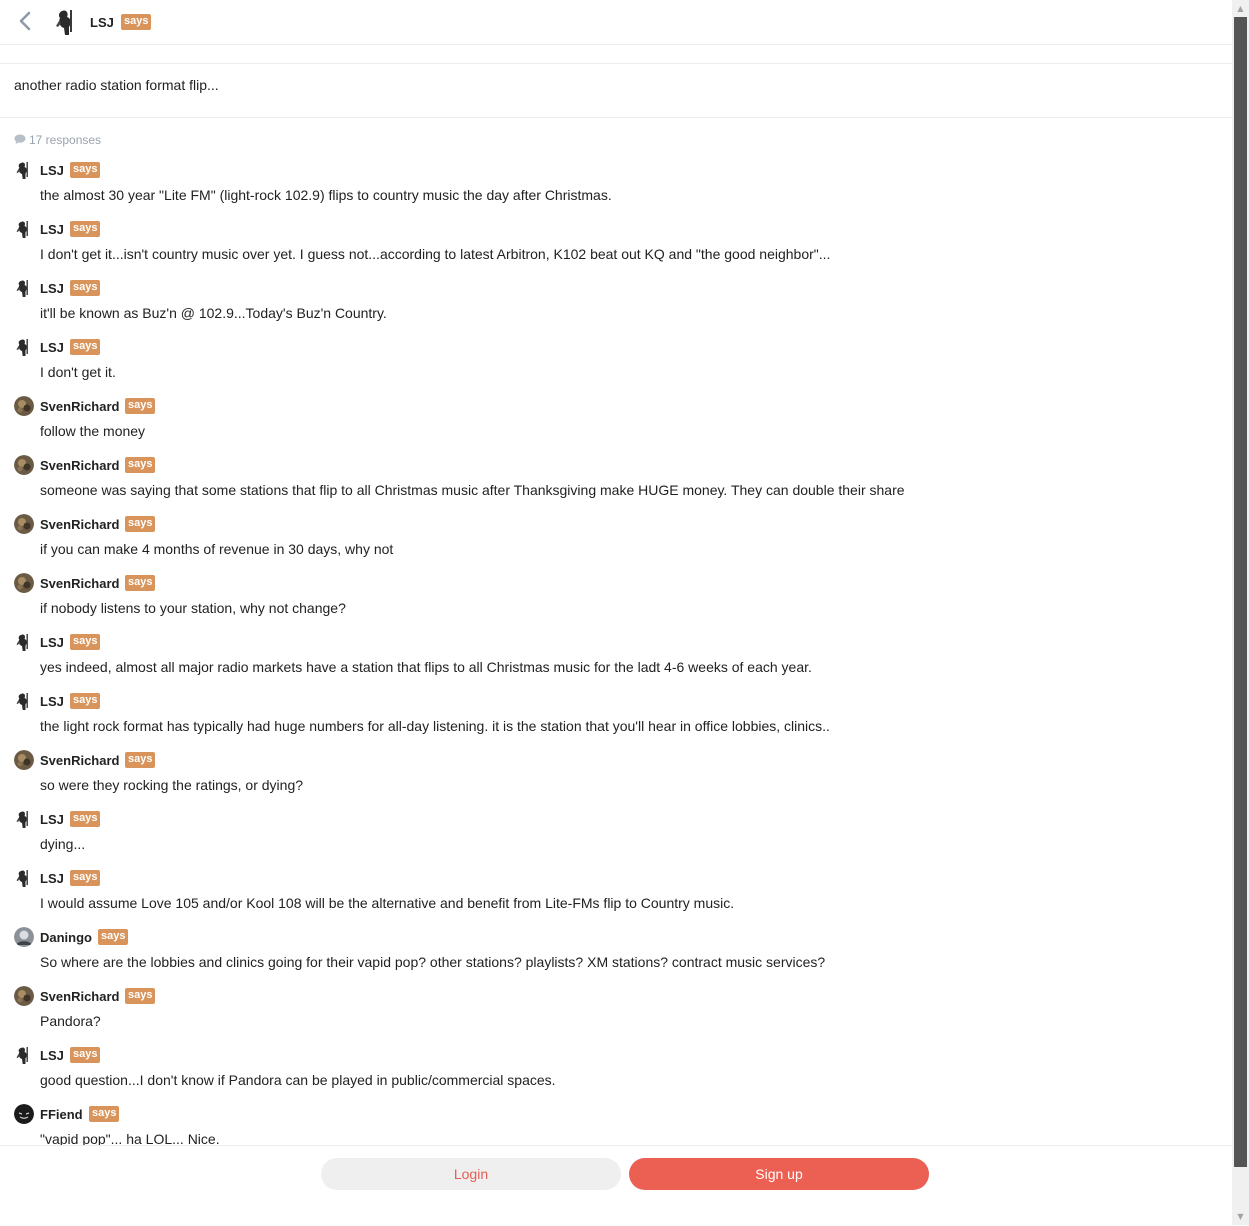 The width and height of the screenshot is (1249, 1226). What do you see at coordinates (93, 431) in the screenshot?
I see `comment-text: follow the money` at bounding box center [93, 431].